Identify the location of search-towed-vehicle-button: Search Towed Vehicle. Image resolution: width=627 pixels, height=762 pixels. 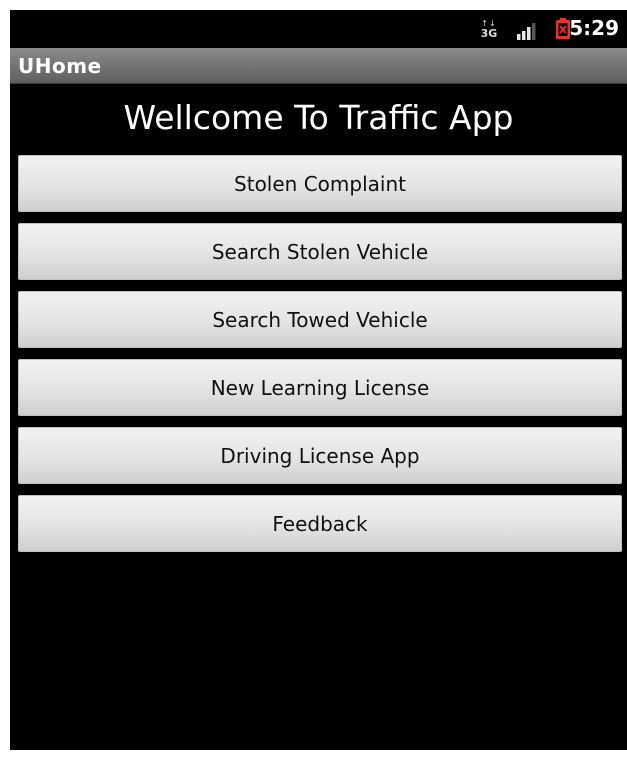
(320, 319).